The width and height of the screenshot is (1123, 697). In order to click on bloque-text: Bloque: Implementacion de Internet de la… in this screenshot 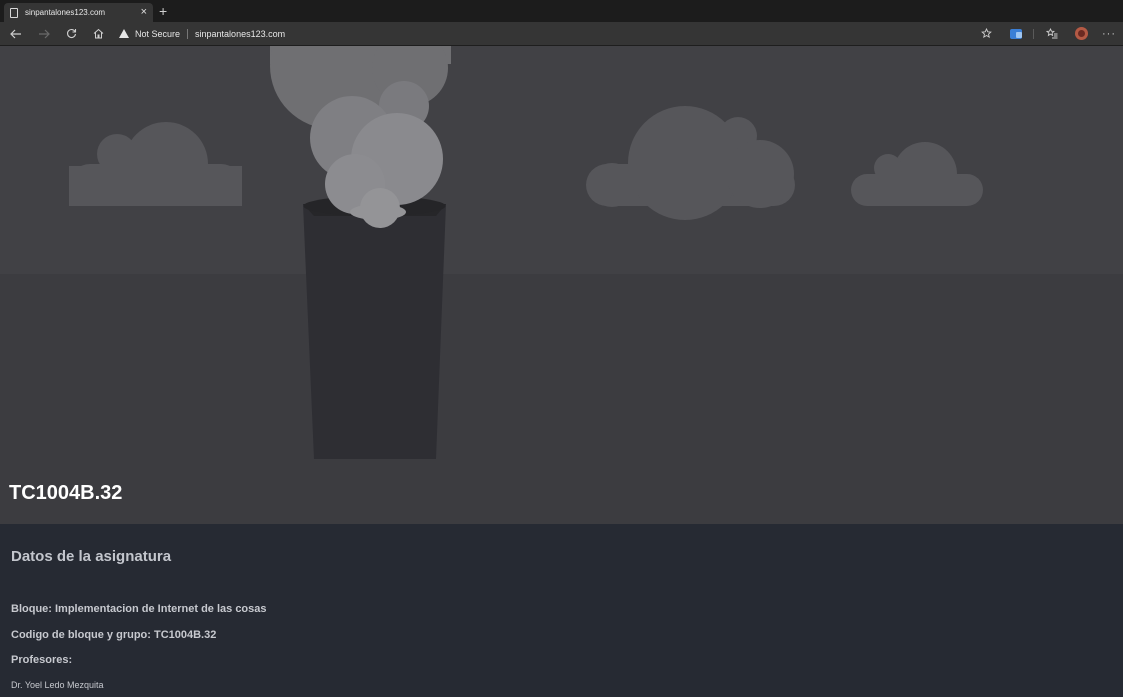, I will do `click(139, 609)`.